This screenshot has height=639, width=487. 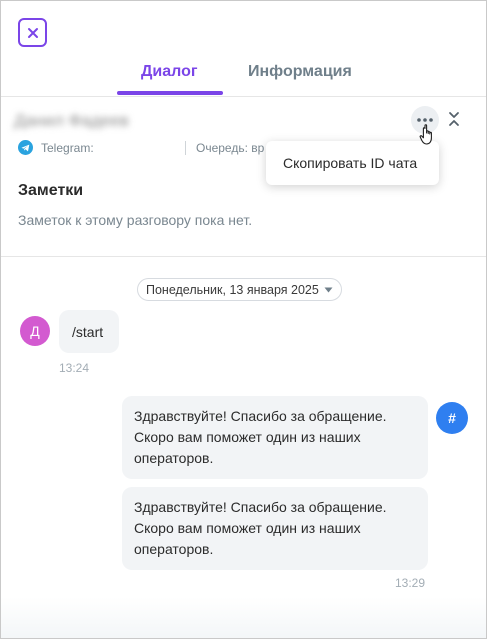 I want to click on close-button, so click(x=32, y=32).